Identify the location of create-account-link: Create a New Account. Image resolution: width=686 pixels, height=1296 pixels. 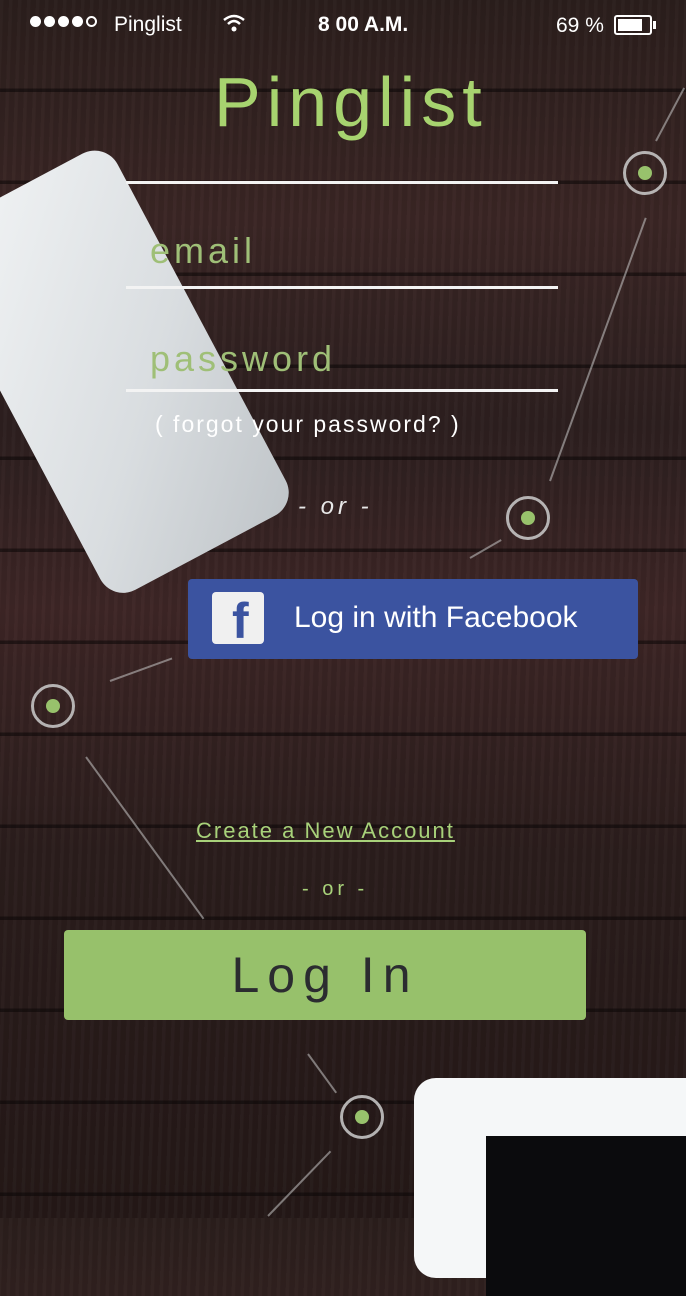
(325, 831).